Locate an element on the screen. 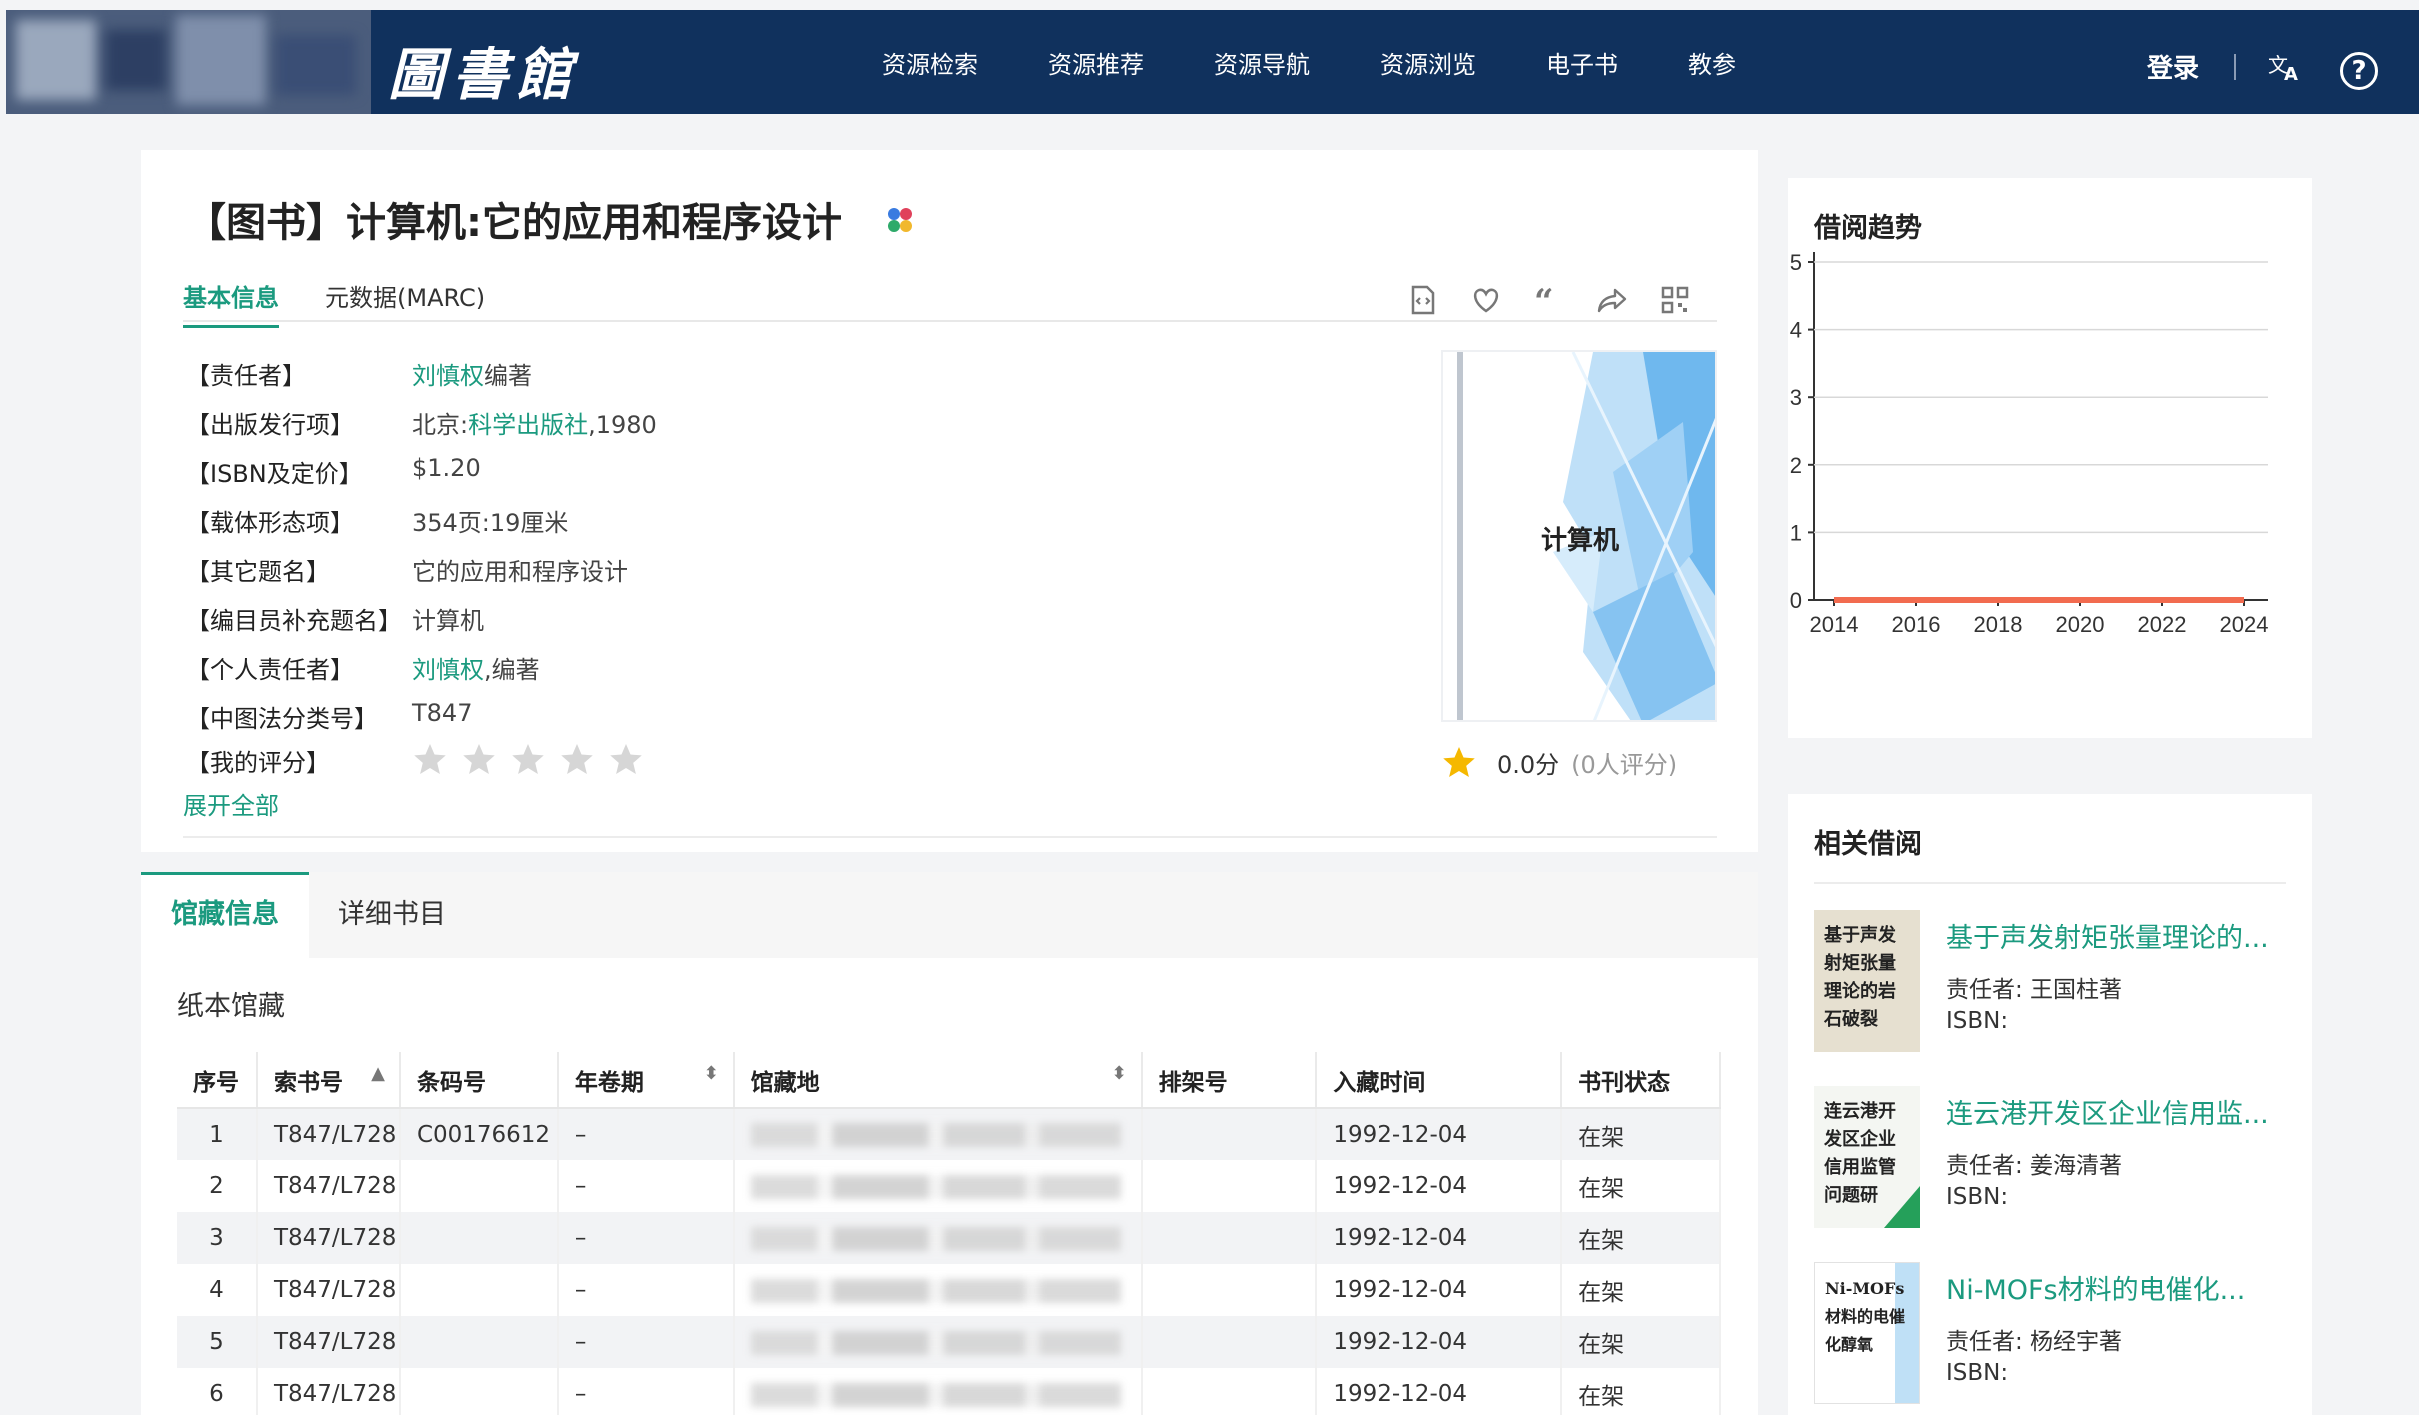  login-link: 登录 is located at coordinates (2173, 66).